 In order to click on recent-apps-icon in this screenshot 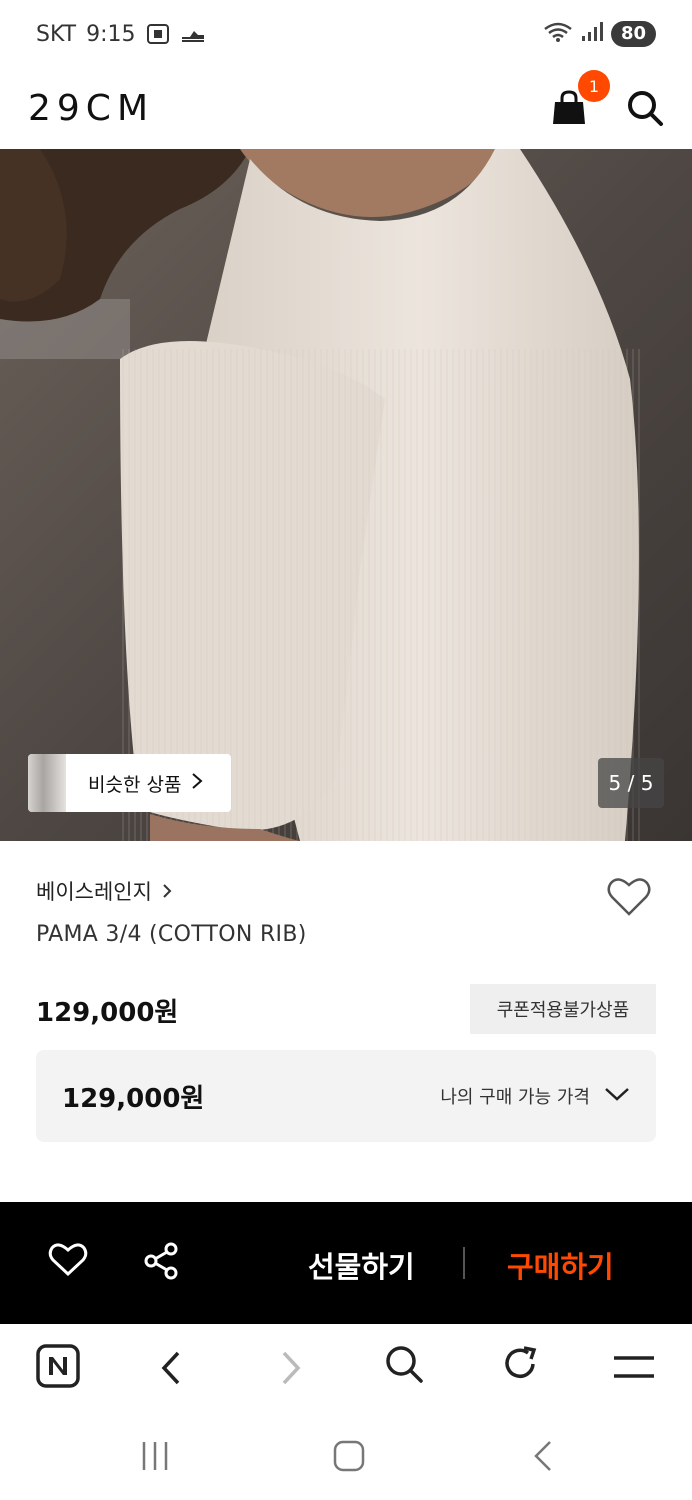, I will do `click(155, 1456)`.